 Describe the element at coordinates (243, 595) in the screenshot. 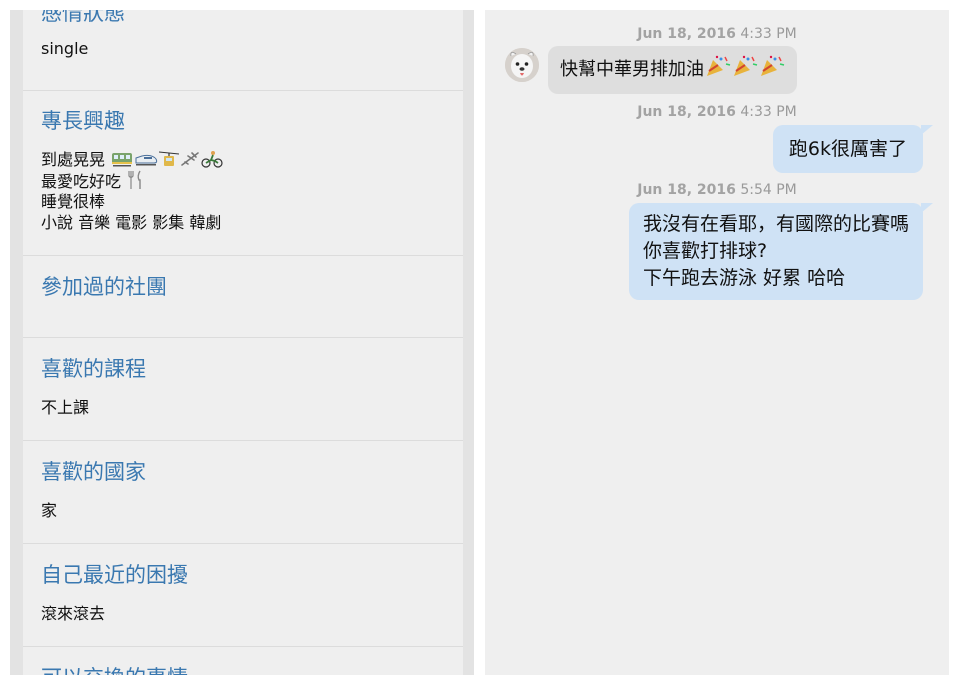

I see `section-recent-troubles: 自己最近的困擾 滾來滾去` at that location.